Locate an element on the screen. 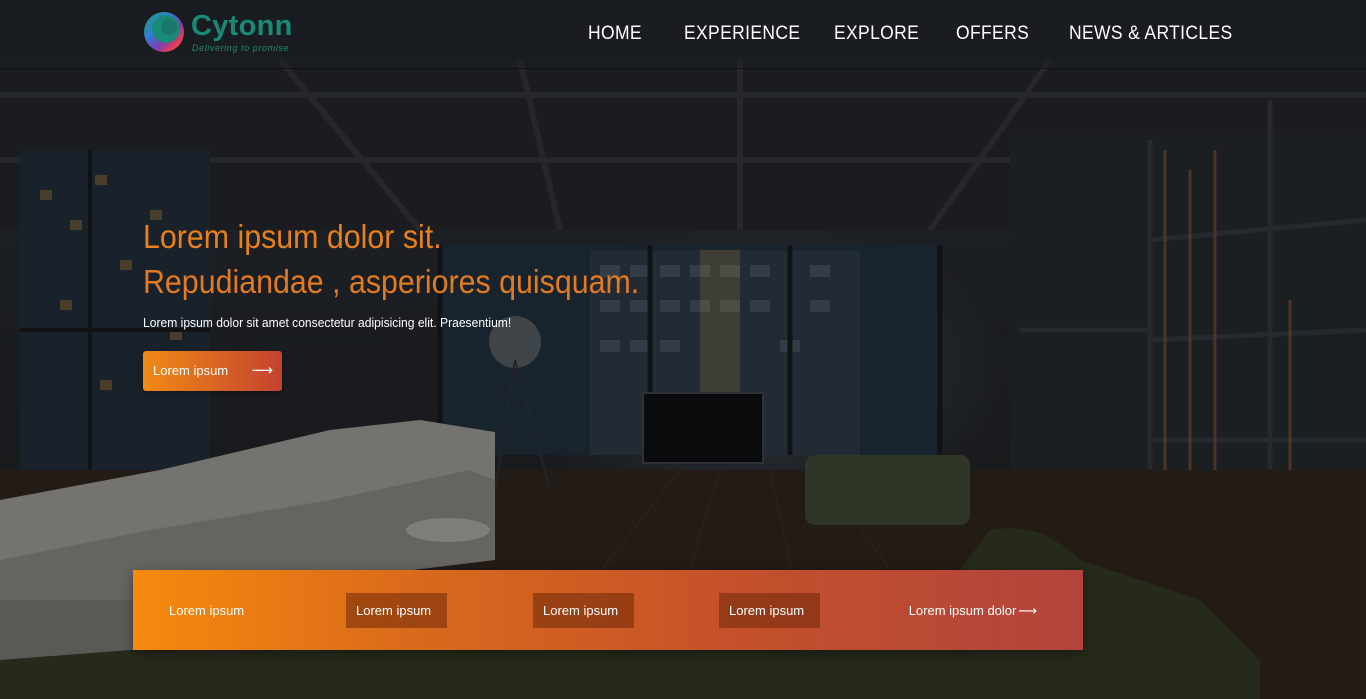 This screenshot has width=1366, height=699. bar-cta-link: Lorem ipsum dolor ⟶ is located at coordinates (973, 610).